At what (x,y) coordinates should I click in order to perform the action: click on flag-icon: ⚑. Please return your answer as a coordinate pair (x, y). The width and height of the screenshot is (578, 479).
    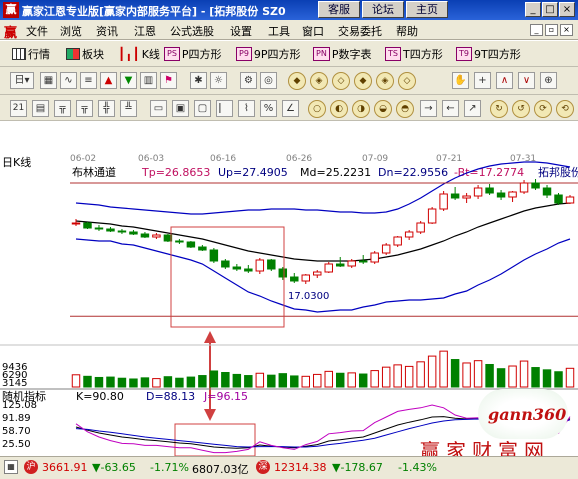
    Looking at the image, I should click on (168, 80).